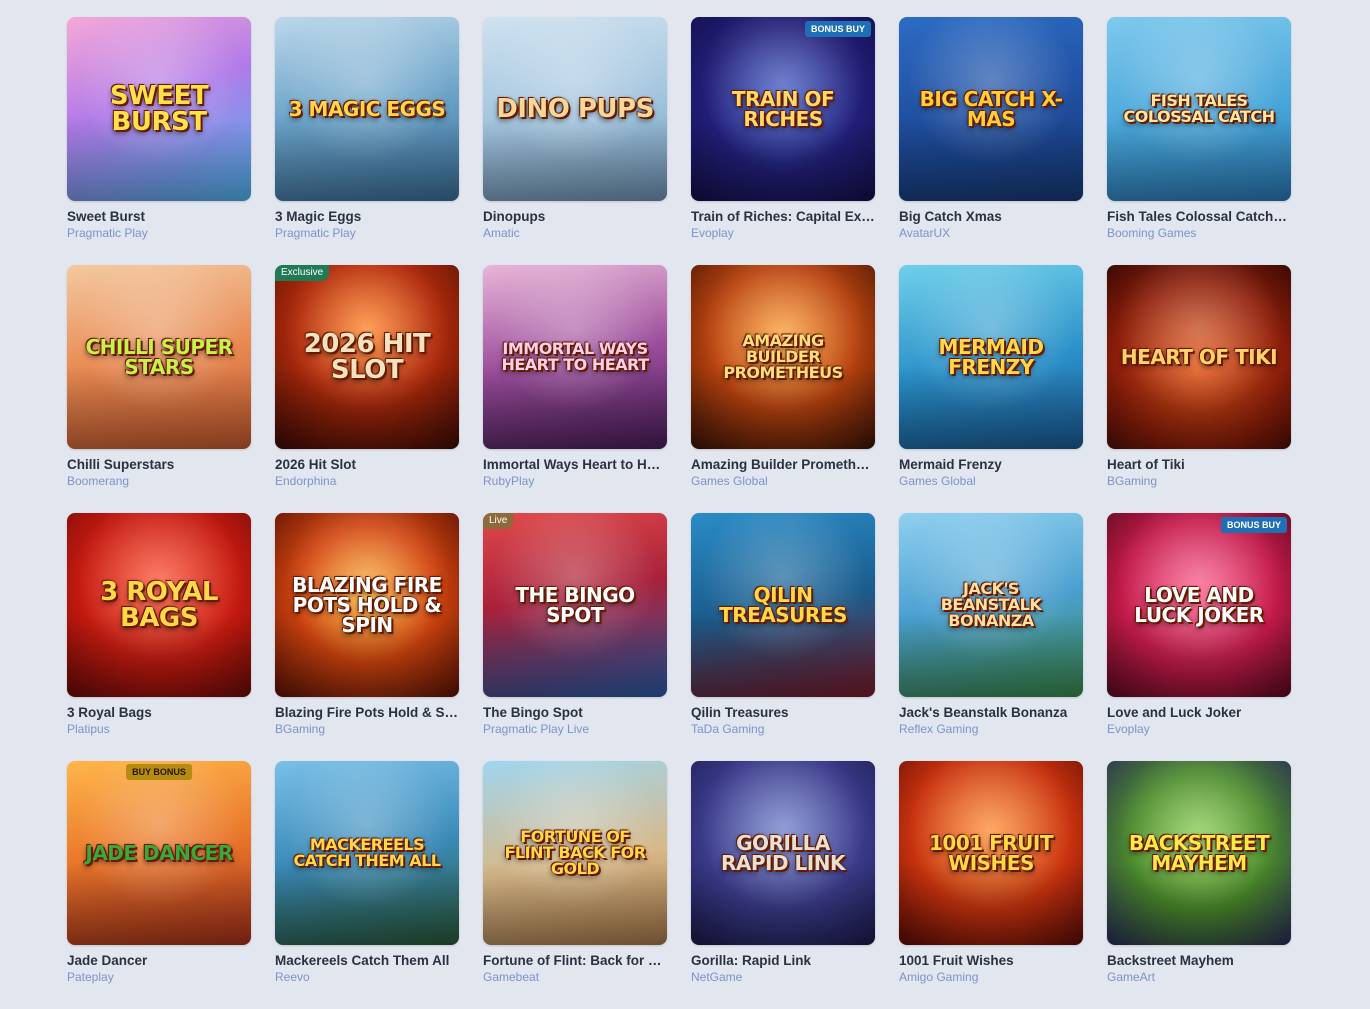 This screenshot has width=1370, height=1009. I want to click on game-title: The Bingo Spot, so click(575, 712).